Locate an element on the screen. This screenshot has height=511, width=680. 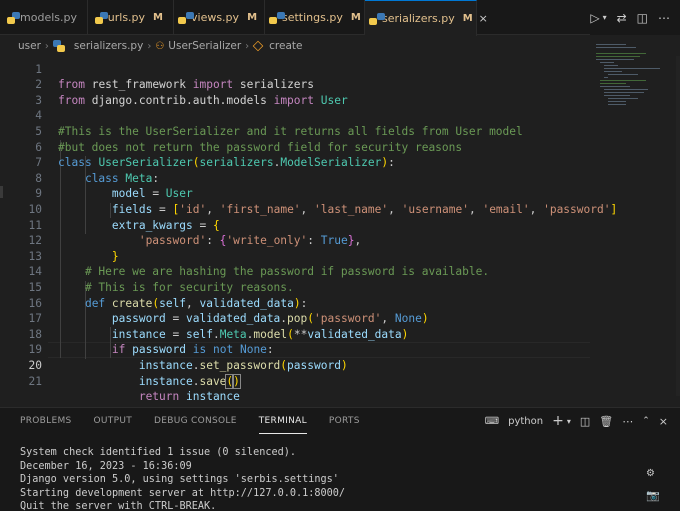
code-line: 11 'password': {'write_only': True}, is located at coordinates (295, 225).